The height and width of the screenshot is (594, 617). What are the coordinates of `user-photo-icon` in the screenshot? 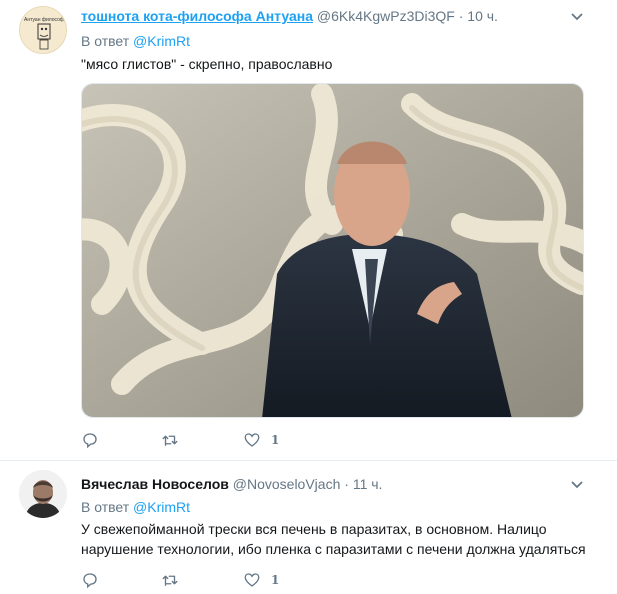 It's located at (43, 494).